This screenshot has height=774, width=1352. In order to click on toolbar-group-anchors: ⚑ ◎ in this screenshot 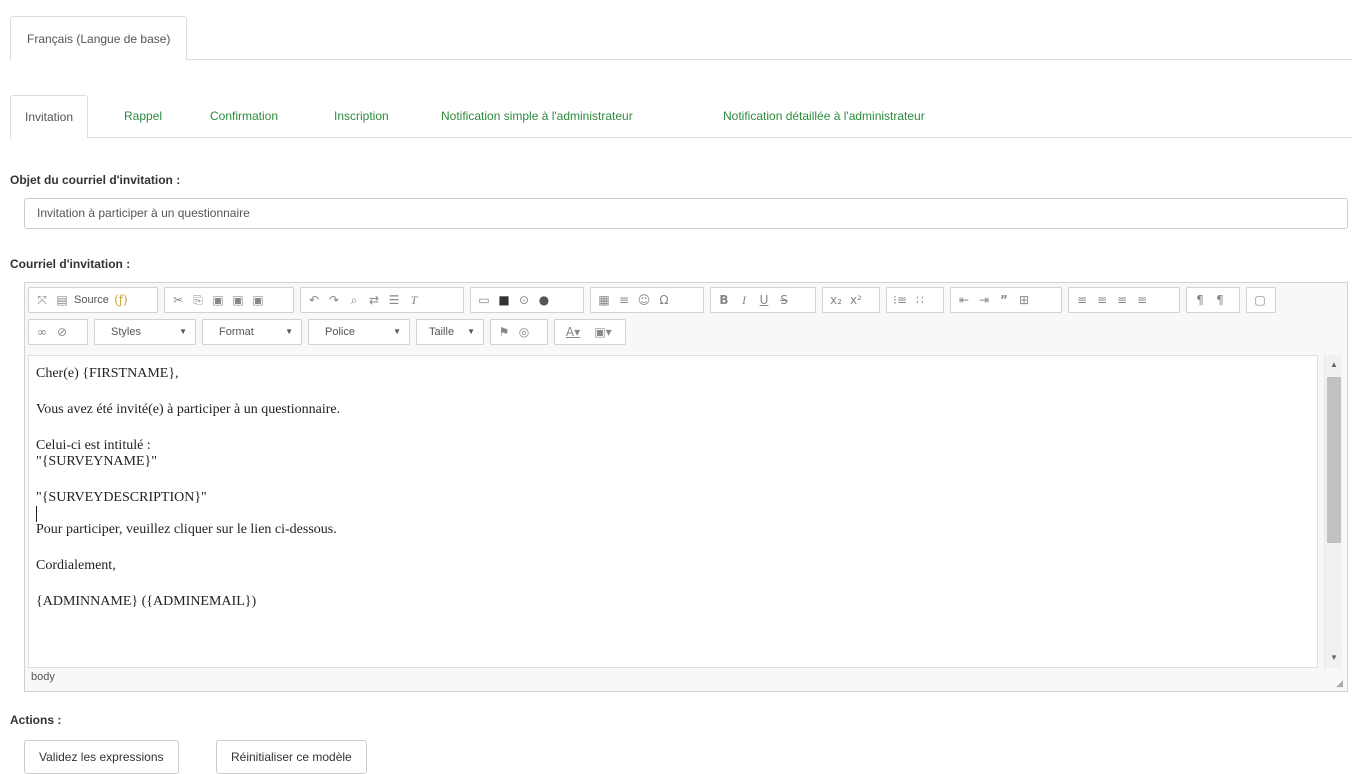, I will do `click(519, 332)`.